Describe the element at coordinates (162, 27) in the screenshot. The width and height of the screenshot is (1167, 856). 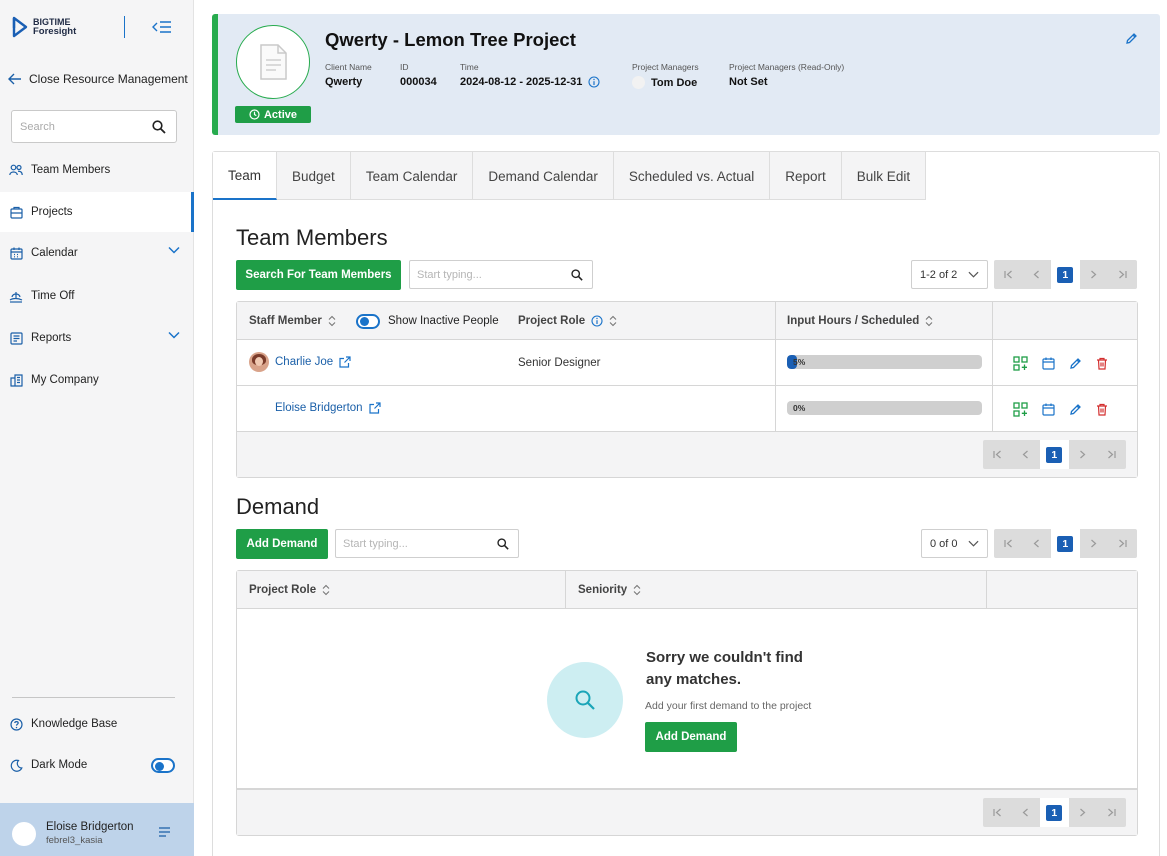
I see `collapse-sidebar-button` at that location.